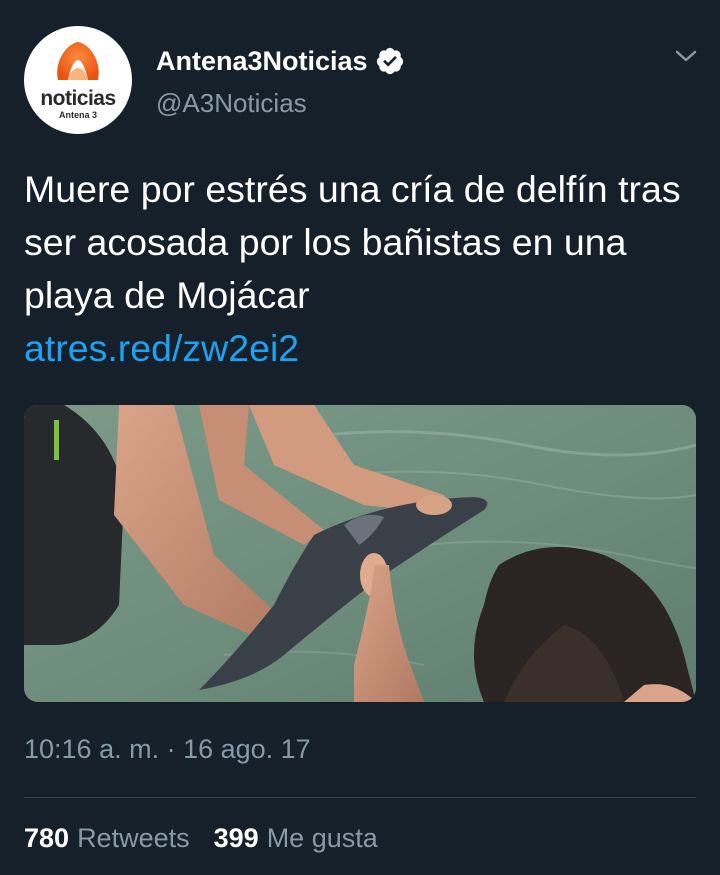 The width and height of the screenshot is (720, 875). I want to click on likes-stat: 399 Me gusta, so click(296, 838).